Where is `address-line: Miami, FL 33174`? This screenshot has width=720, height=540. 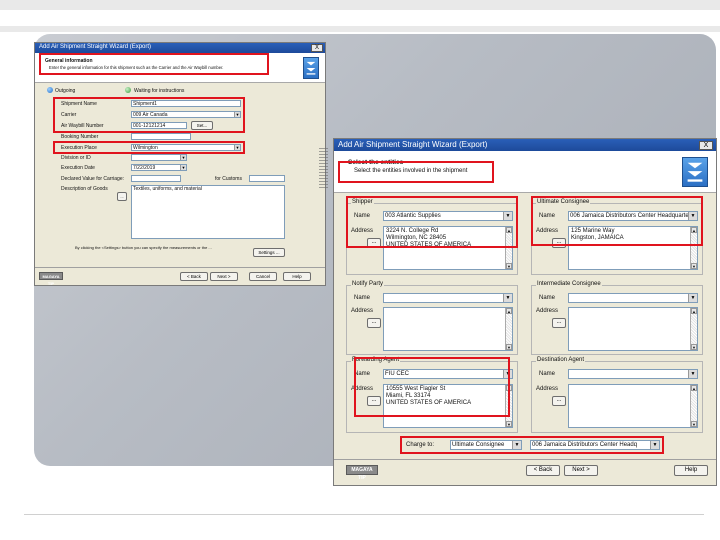 address-line: Miami, FL 33174 is located at coordinates (408, 395).